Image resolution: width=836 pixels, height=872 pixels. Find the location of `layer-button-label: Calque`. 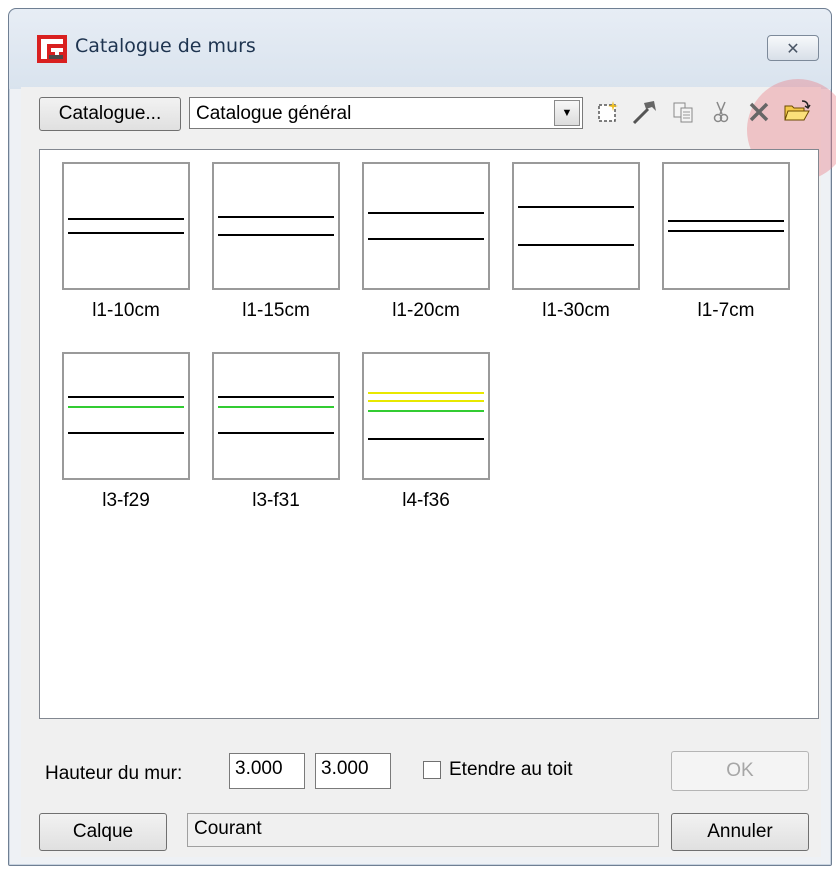

layer-button-label: Calque is located at coordinates (103, 831).